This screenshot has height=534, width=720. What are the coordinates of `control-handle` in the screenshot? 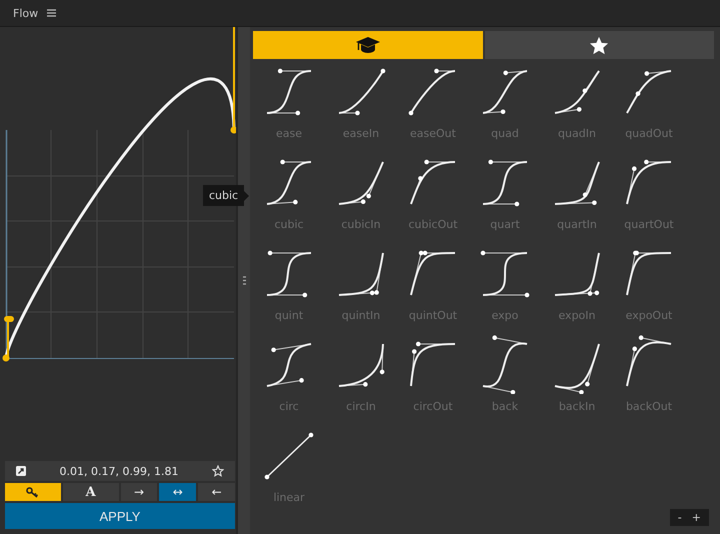 It's located at (9, 319).